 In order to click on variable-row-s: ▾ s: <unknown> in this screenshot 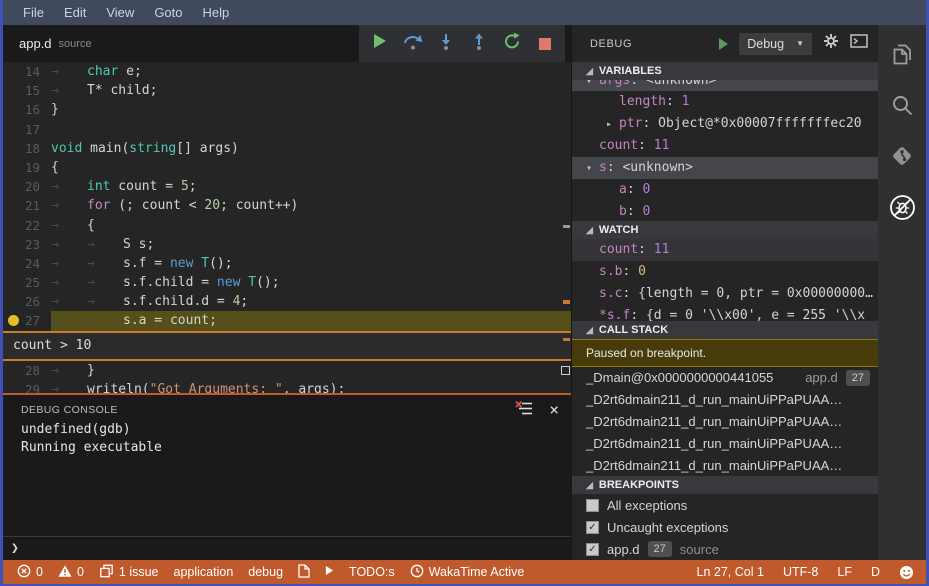, I will do `click(725, 168)`.